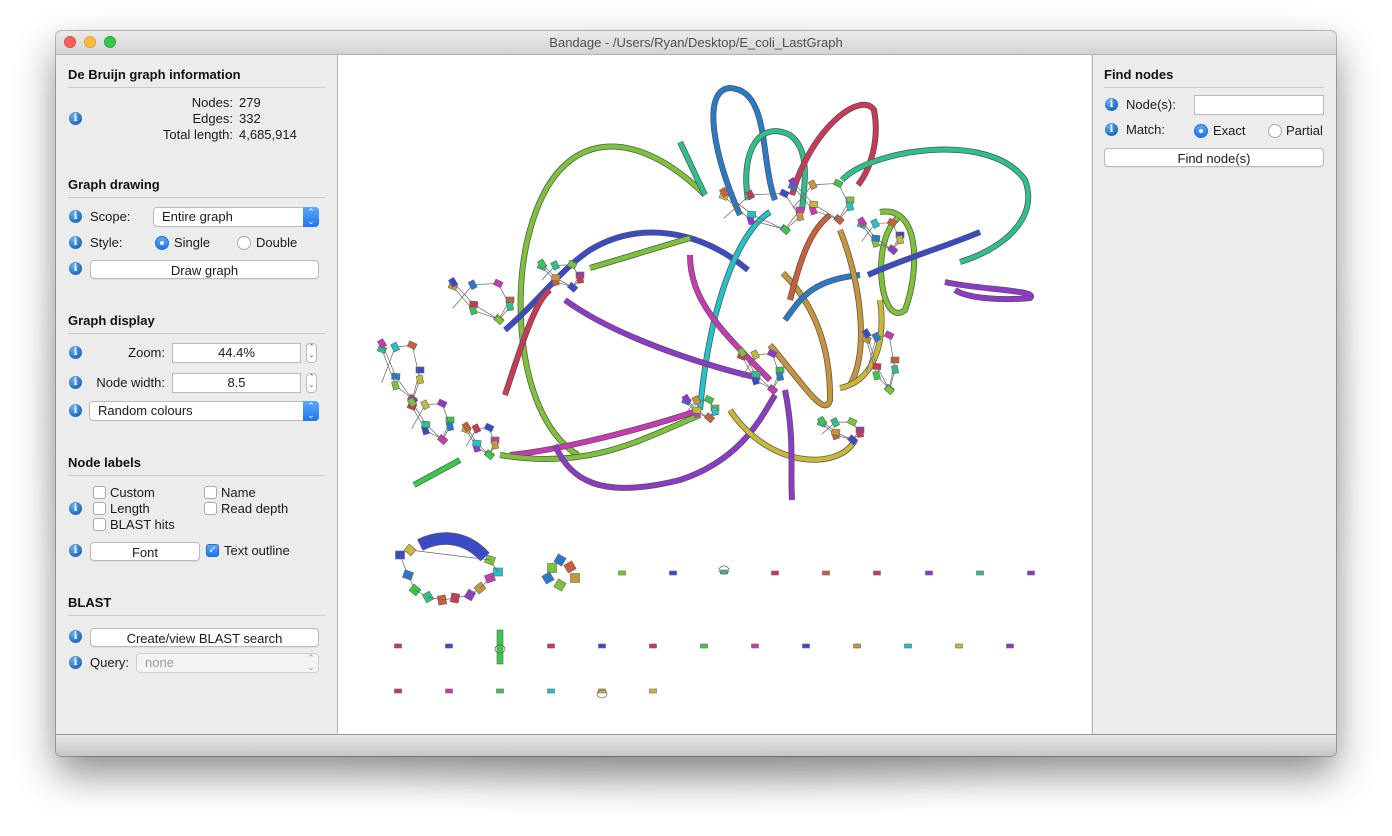 This screenshot has width=1392, height=836. Describe the element at coordinates (204, 637) in the screenshot. I see `blast-search-button: Create/view BLAST search` at that location.